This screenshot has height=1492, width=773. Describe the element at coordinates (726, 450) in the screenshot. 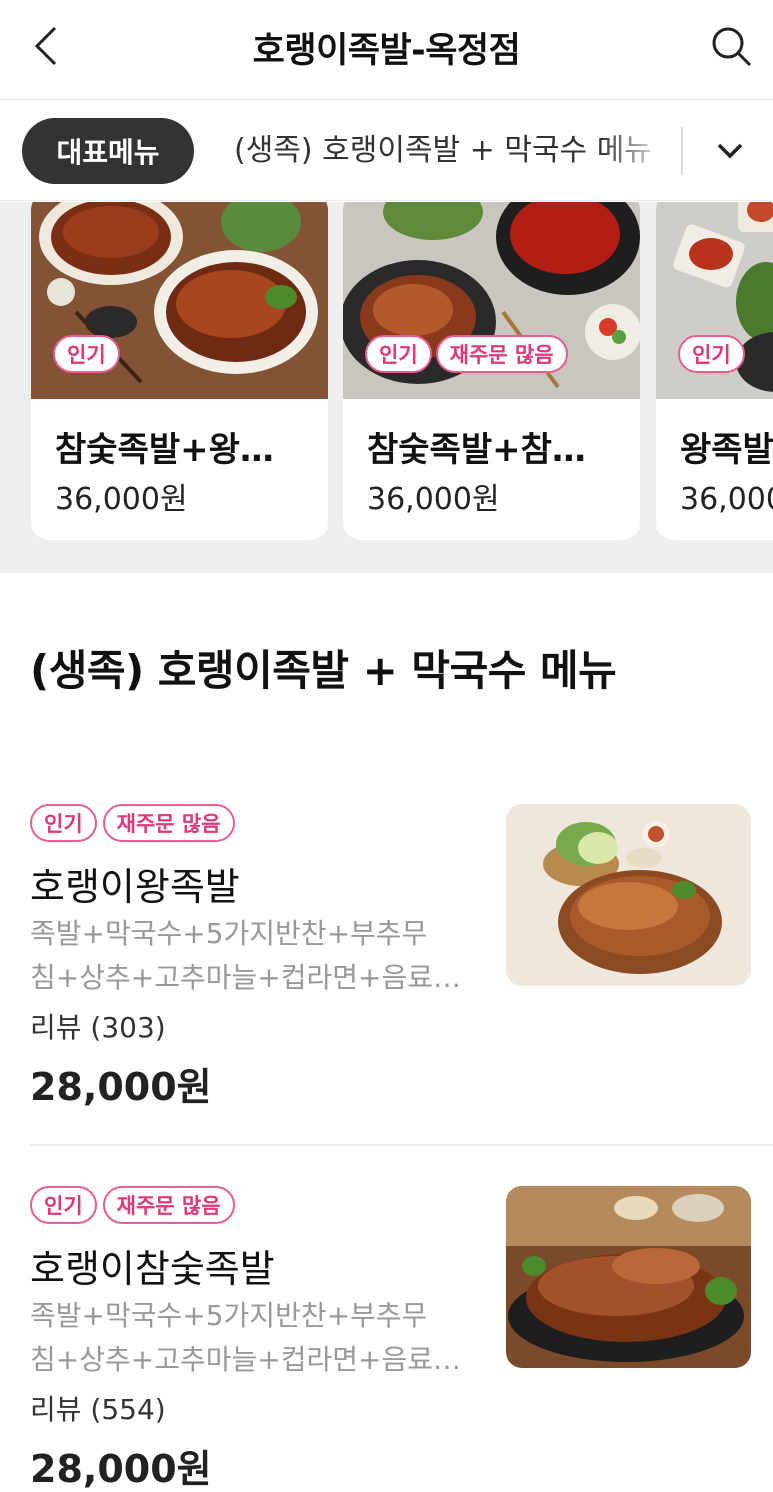

I see `menu-name: 왕족발` at that location.